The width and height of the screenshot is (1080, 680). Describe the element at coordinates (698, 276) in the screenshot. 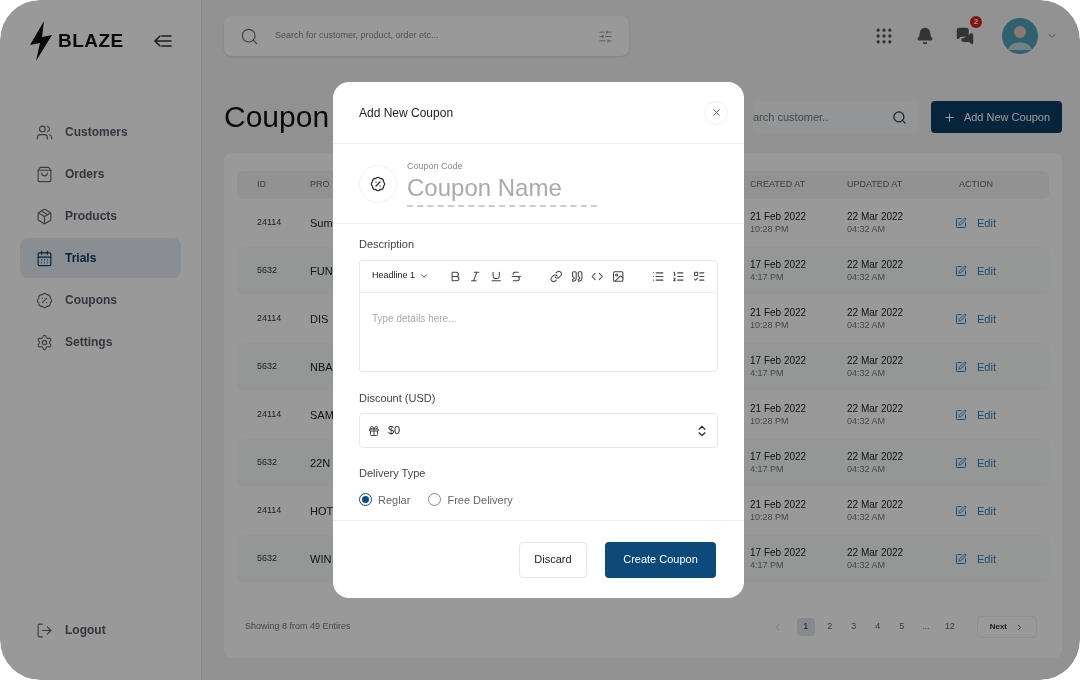

I see `checklist-icon` at that location.